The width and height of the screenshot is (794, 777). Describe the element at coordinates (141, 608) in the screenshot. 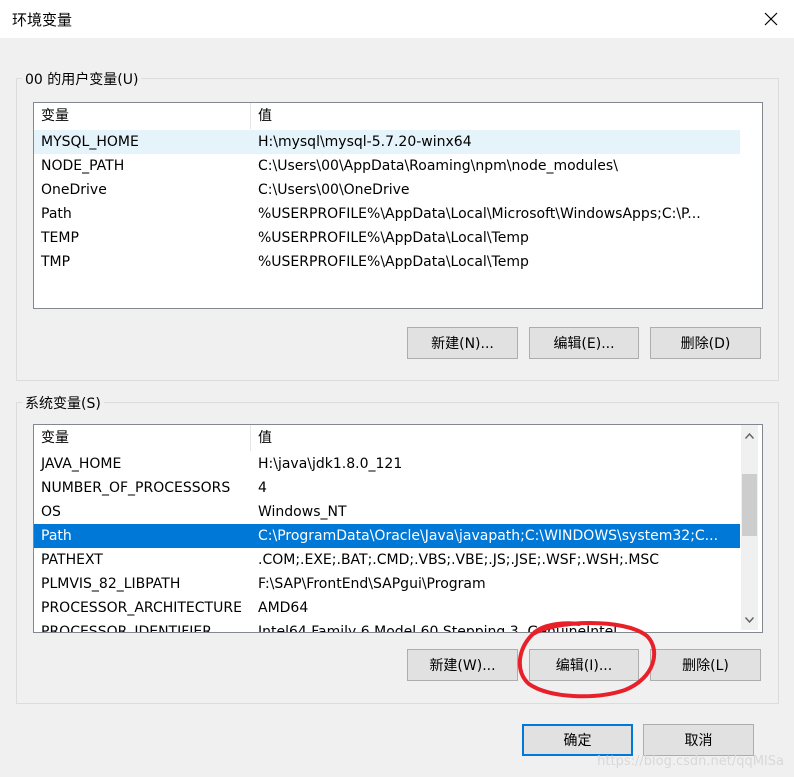

I see `var-name: PROCESSOR_ARCHITECTURE` at that location.